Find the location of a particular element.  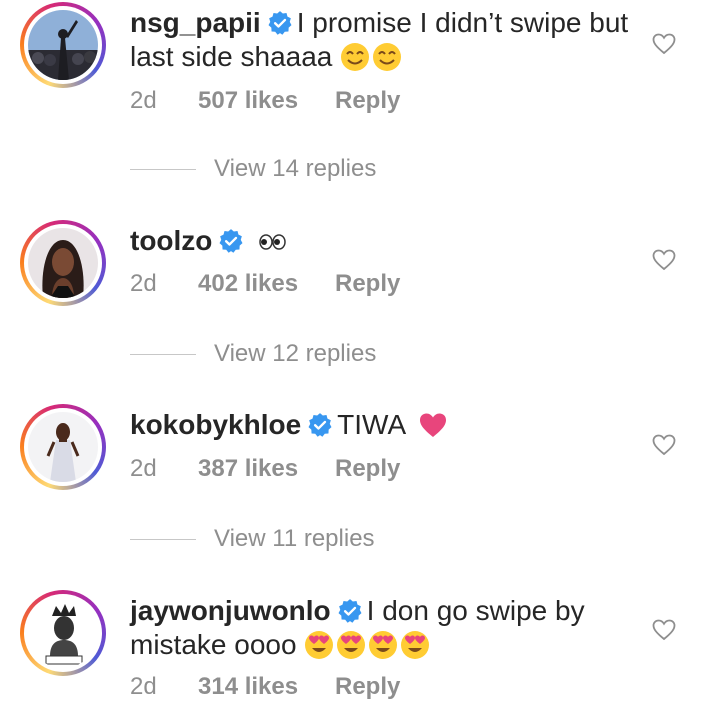

comment-meta: 2d 314 likes Reply is located at coordinates (280, 687).